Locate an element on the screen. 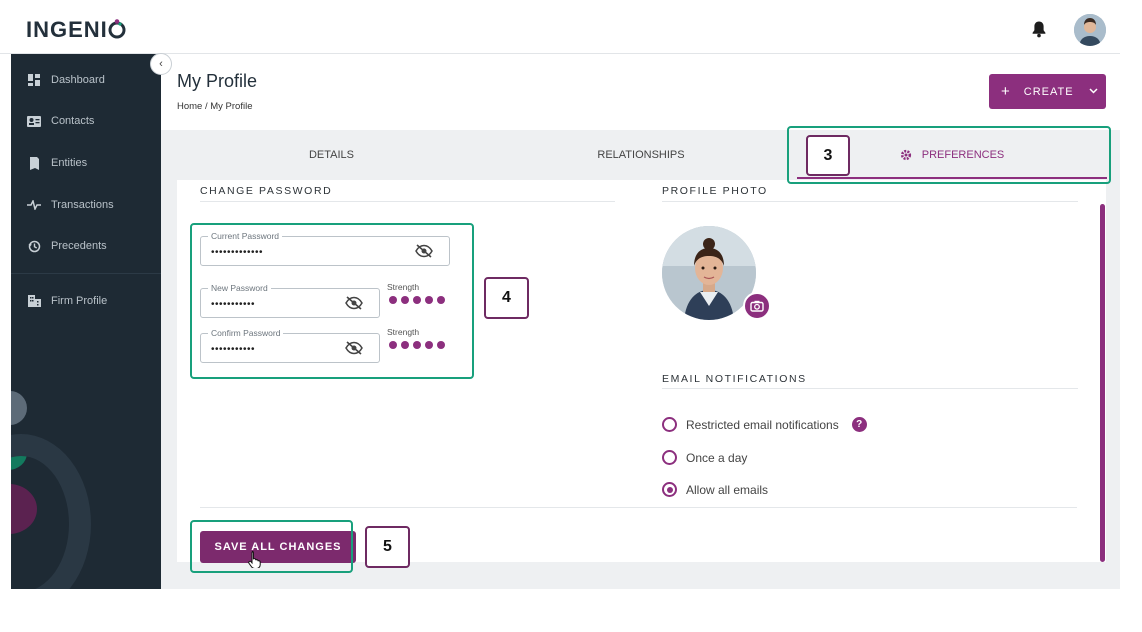 The height and width of the screenshot is (632, 1142). new-password-field: New Password ••••••••••• is located at coordinates (290, 300).